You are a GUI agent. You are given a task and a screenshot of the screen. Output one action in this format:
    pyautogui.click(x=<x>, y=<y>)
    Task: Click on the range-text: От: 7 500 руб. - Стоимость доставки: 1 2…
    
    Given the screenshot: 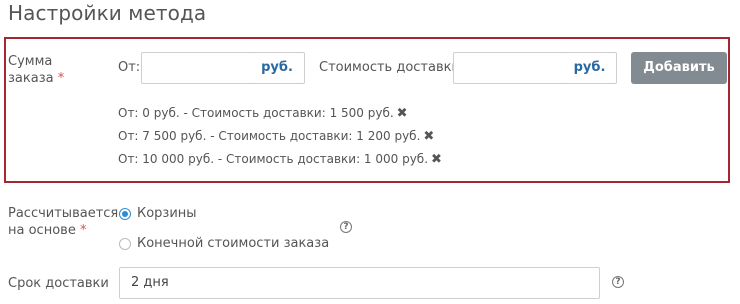 What is the action you would take?
    pyautogui.click(x=269, y=136)
    